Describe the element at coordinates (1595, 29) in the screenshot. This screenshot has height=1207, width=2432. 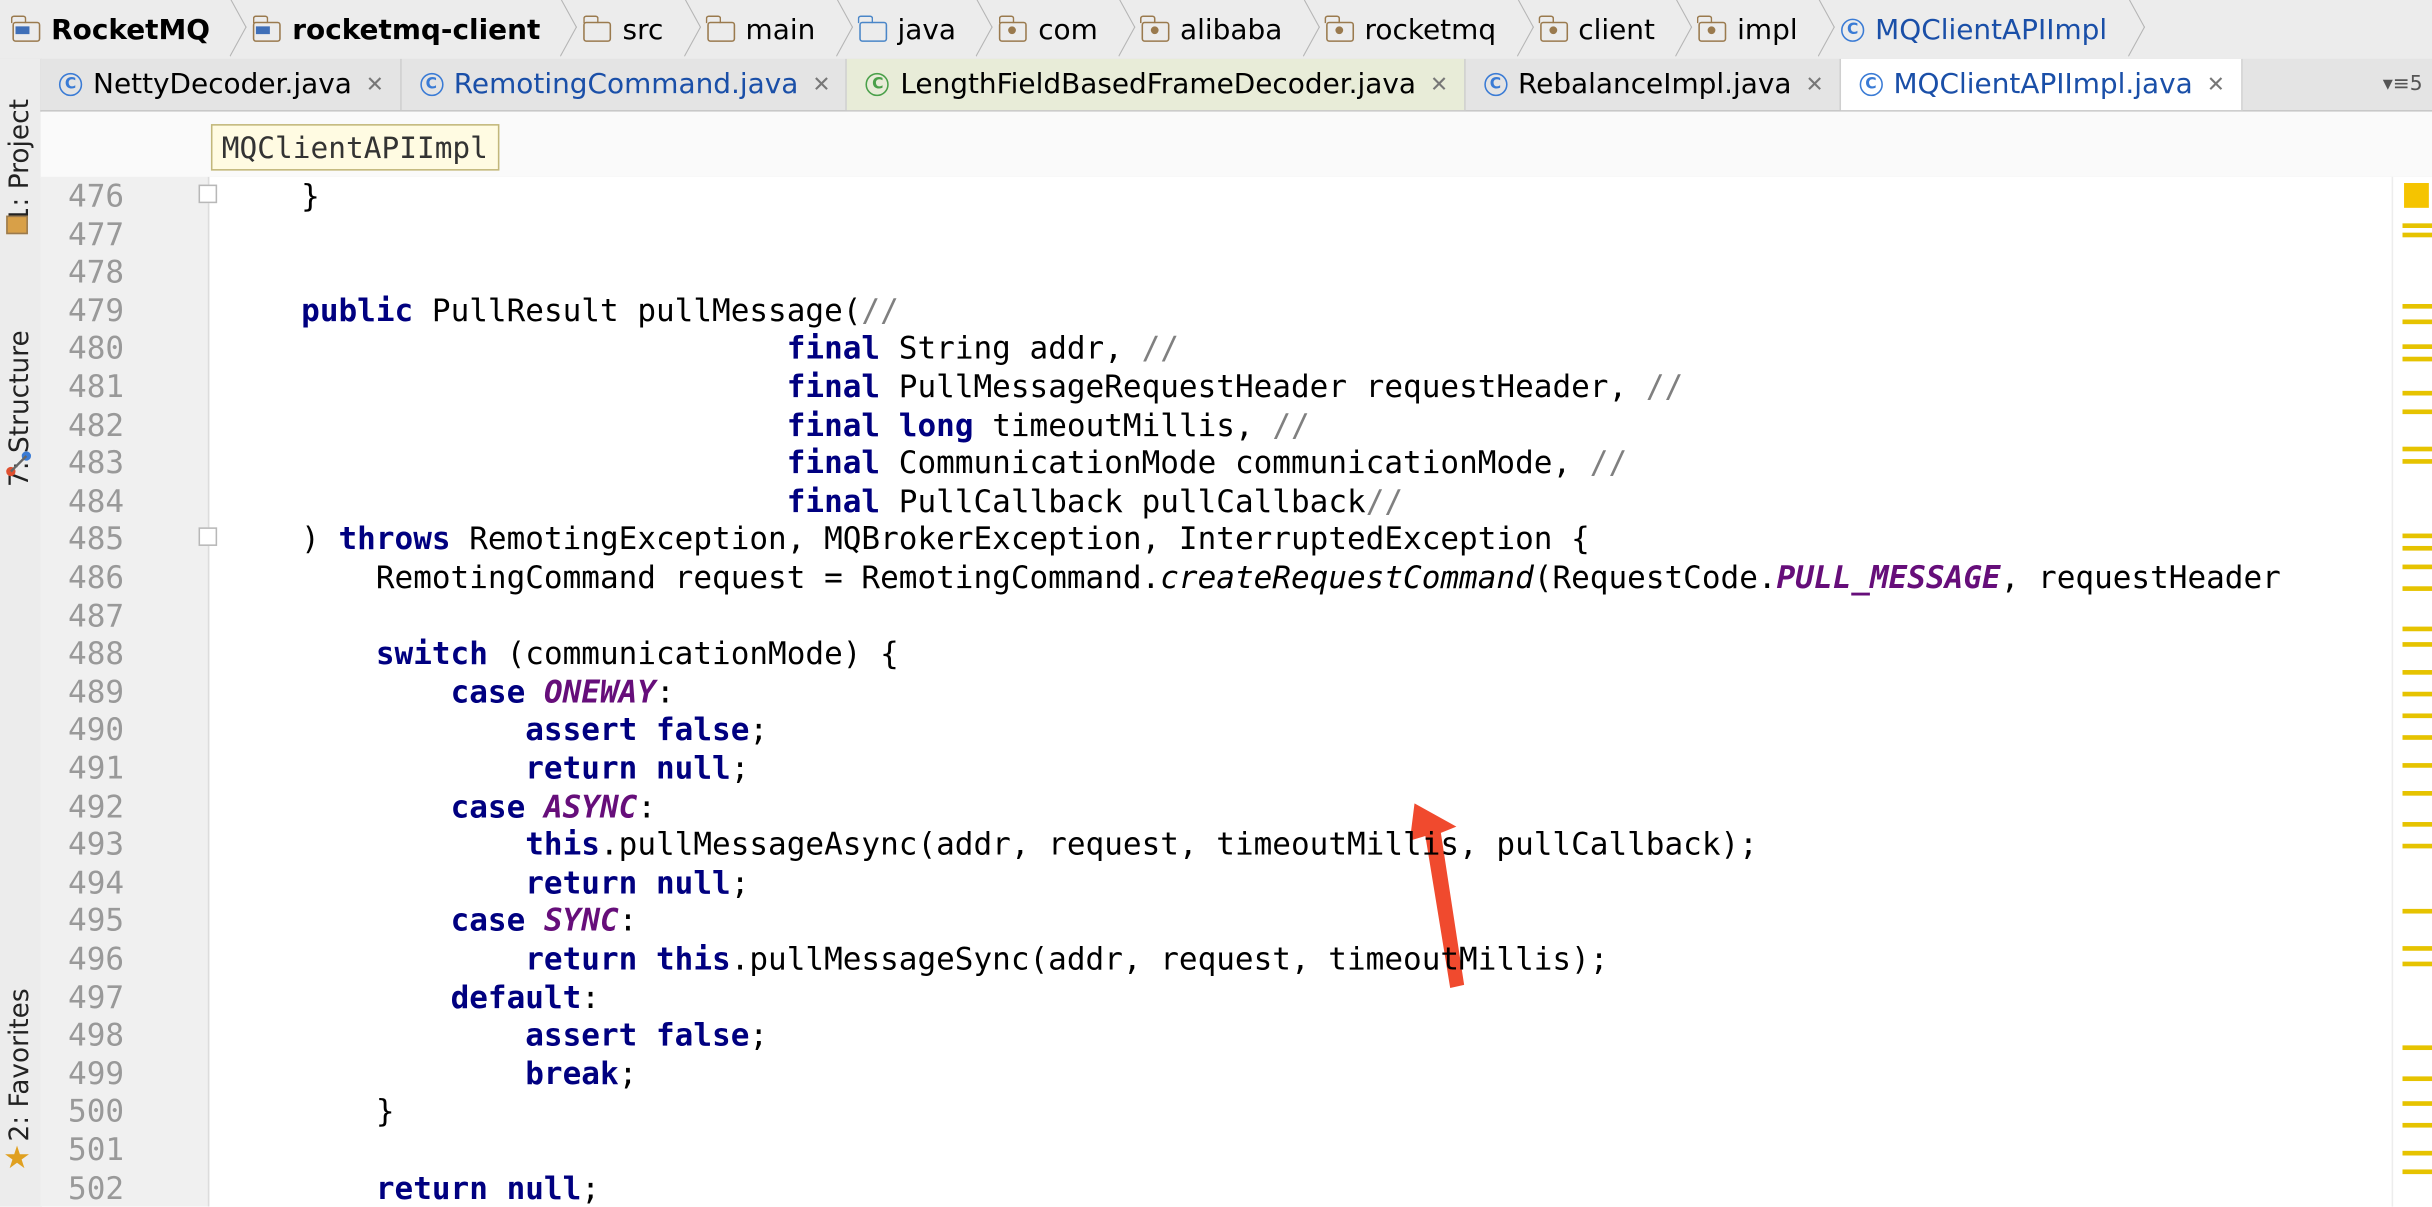
I see `breadcrumb-item: client` at that location.